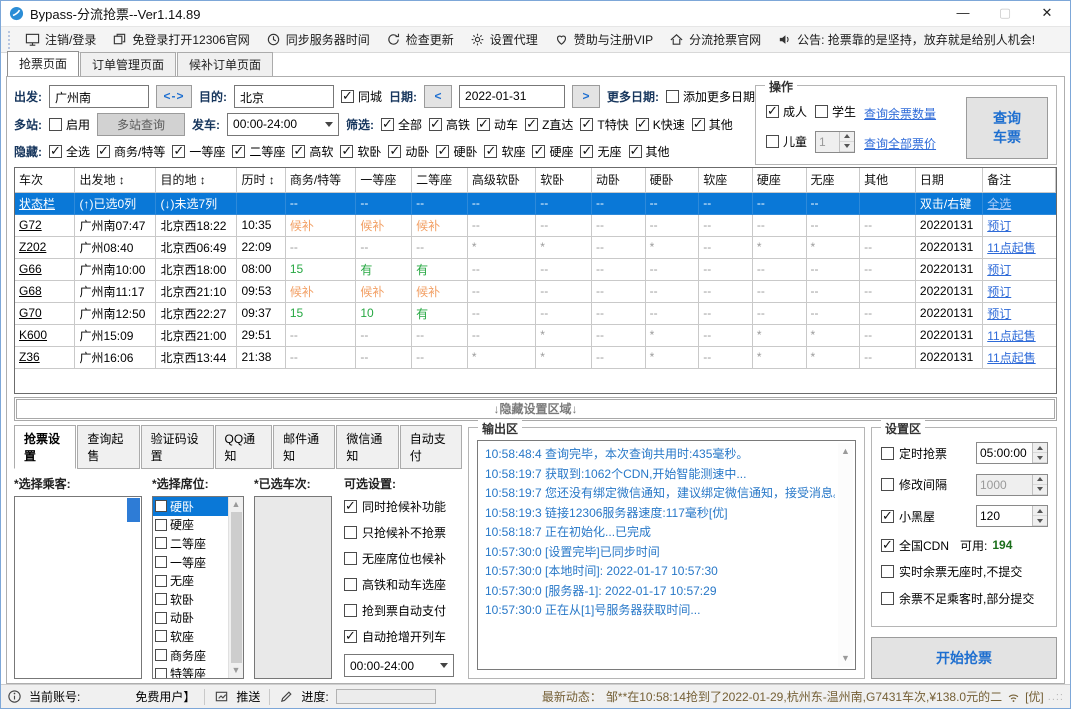  What do you see at coordinates (835, 111) in the screenshot?
I see `student-checkbox: 学生` at bounding box center [835, 111].